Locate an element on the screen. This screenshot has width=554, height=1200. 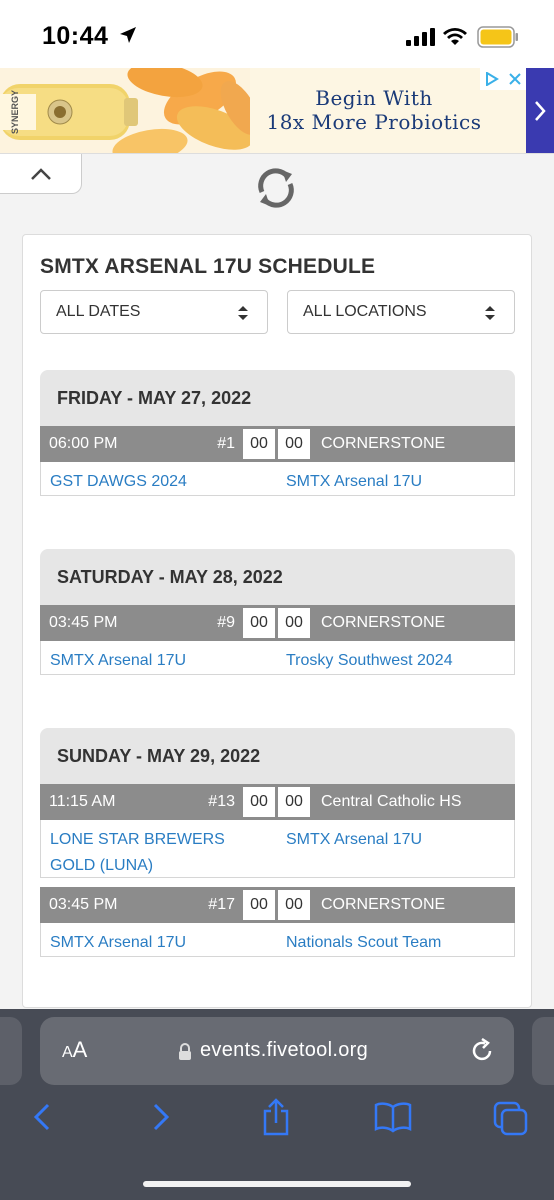
ad-close-icon is located at coordinates (515, 79).